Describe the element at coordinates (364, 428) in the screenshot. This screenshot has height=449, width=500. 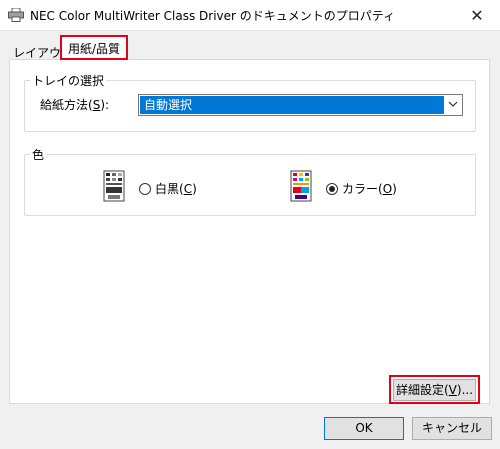
I see `ok-button: OK` at that location.